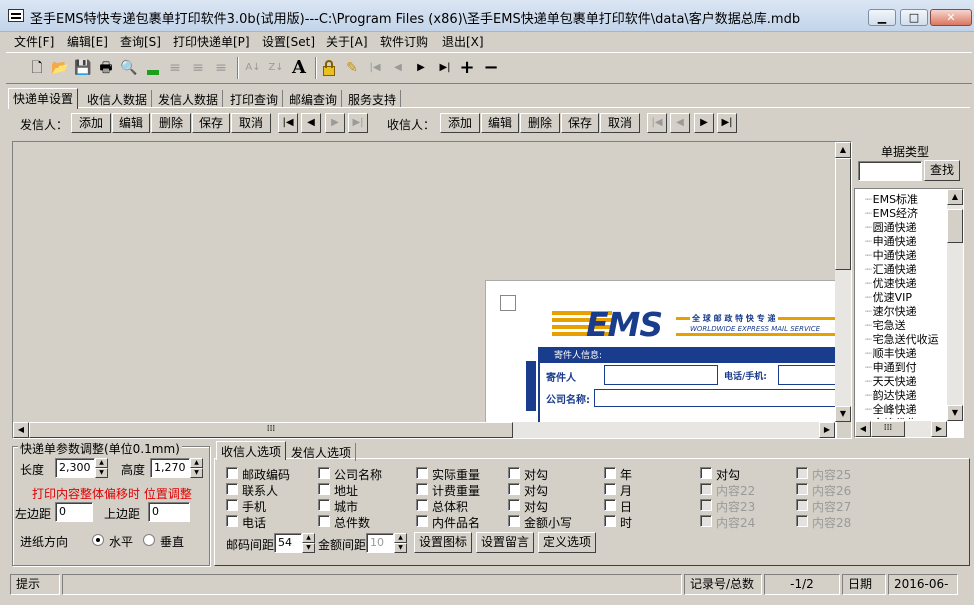  What do you see at coordinates (347, 41) in the screenshot?
I see `menu-about: 关于[A]` at bounding box center [347, 41].